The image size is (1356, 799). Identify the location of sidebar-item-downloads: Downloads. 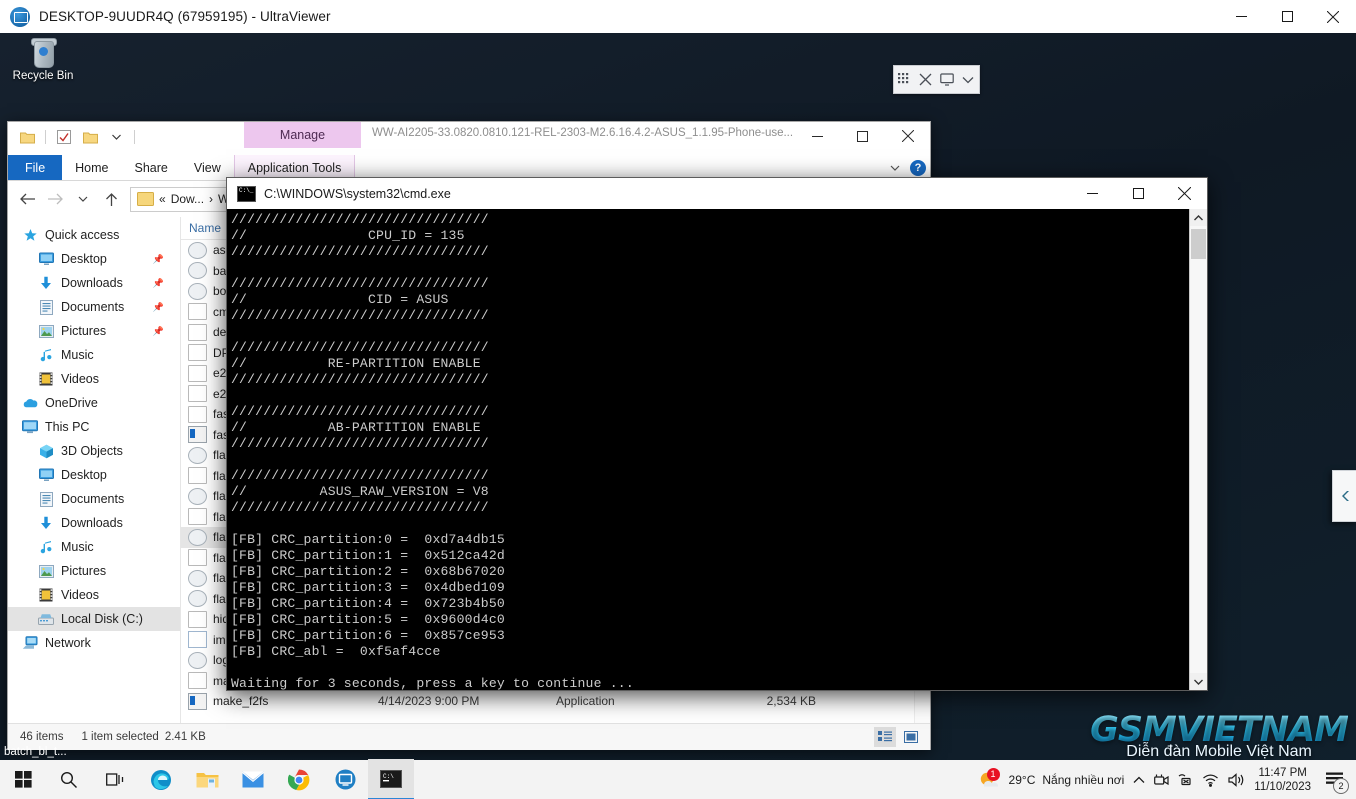
(94, 523).